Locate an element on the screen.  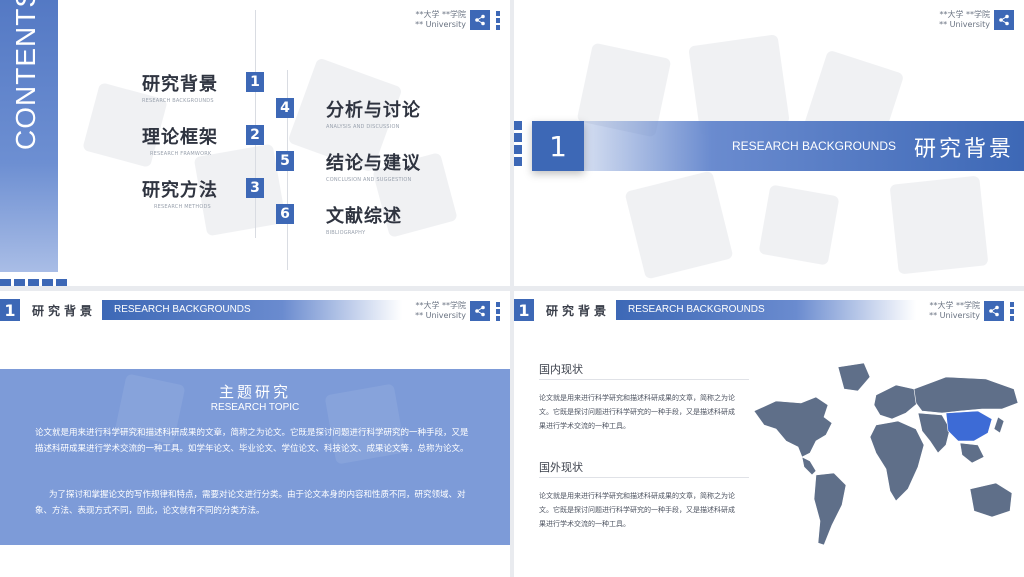
bottom-blocks is located at coordinates (33, 282).